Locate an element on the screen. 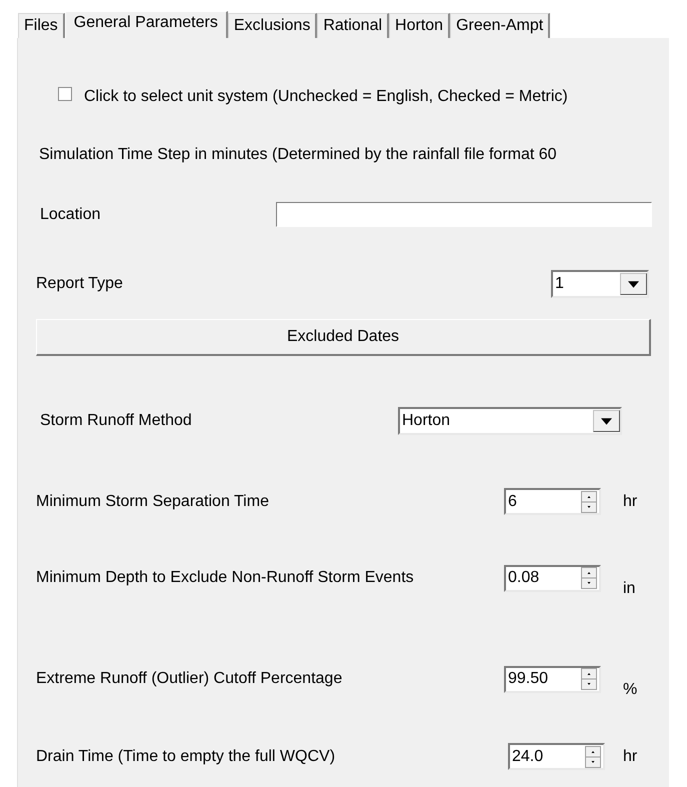  tab: Green-Ampt is located at coordinates (500, 25).